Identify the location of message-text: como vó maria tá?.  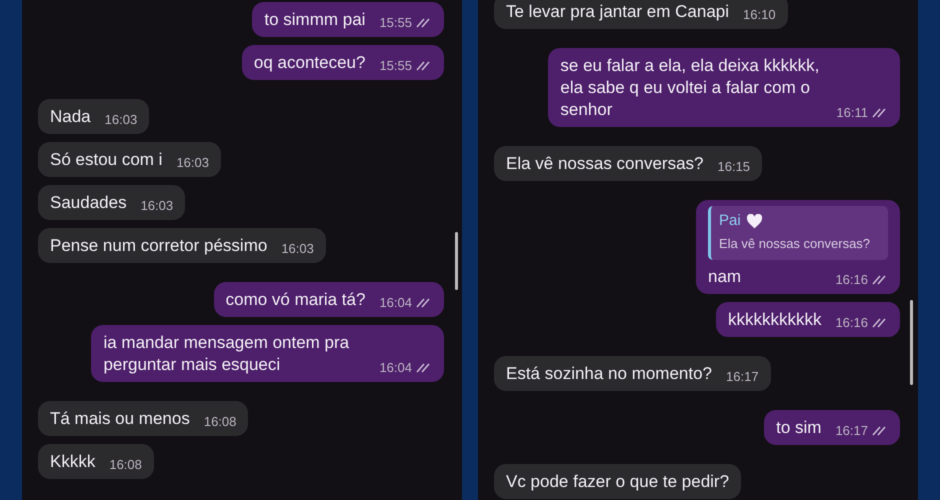
(296, 300).